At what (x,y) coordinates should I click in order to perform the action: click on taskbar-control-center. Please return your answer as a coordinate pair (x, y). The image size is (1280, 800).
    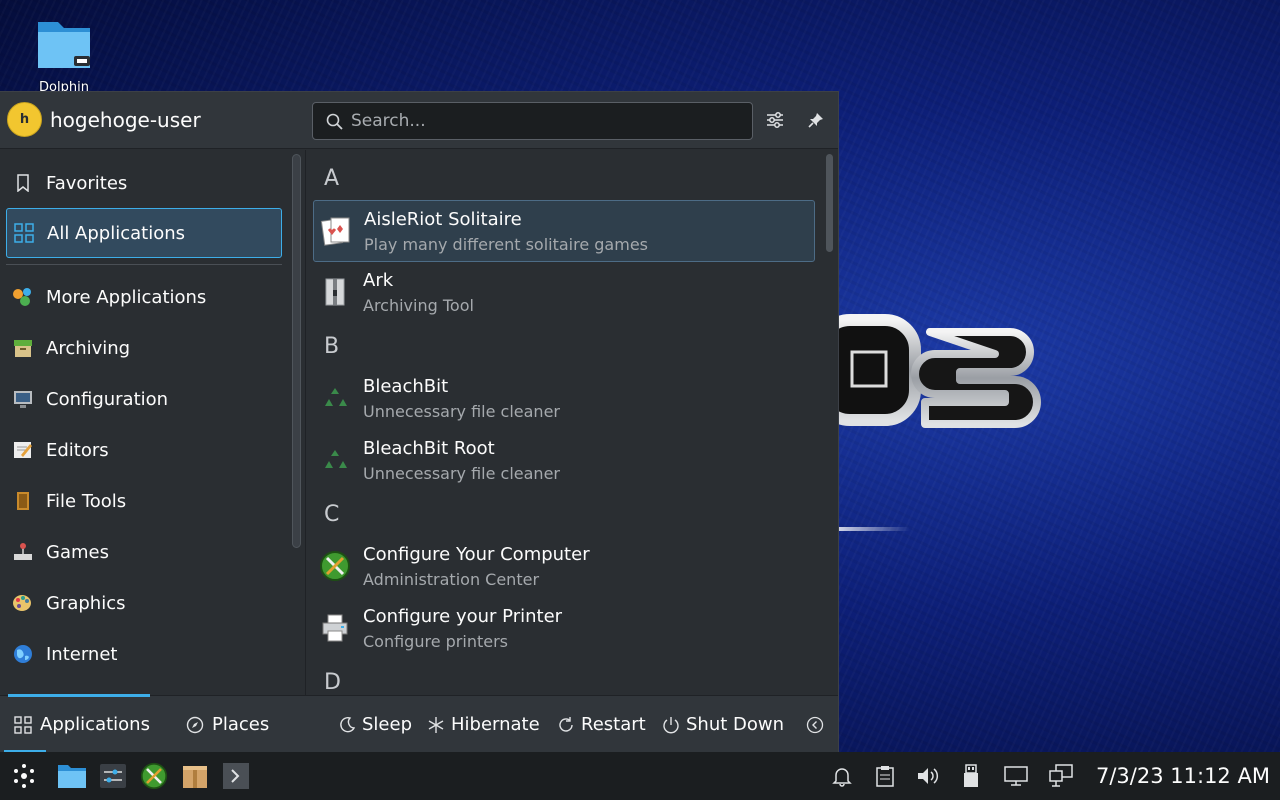
    Looking at the image, I should click on (154, 776).